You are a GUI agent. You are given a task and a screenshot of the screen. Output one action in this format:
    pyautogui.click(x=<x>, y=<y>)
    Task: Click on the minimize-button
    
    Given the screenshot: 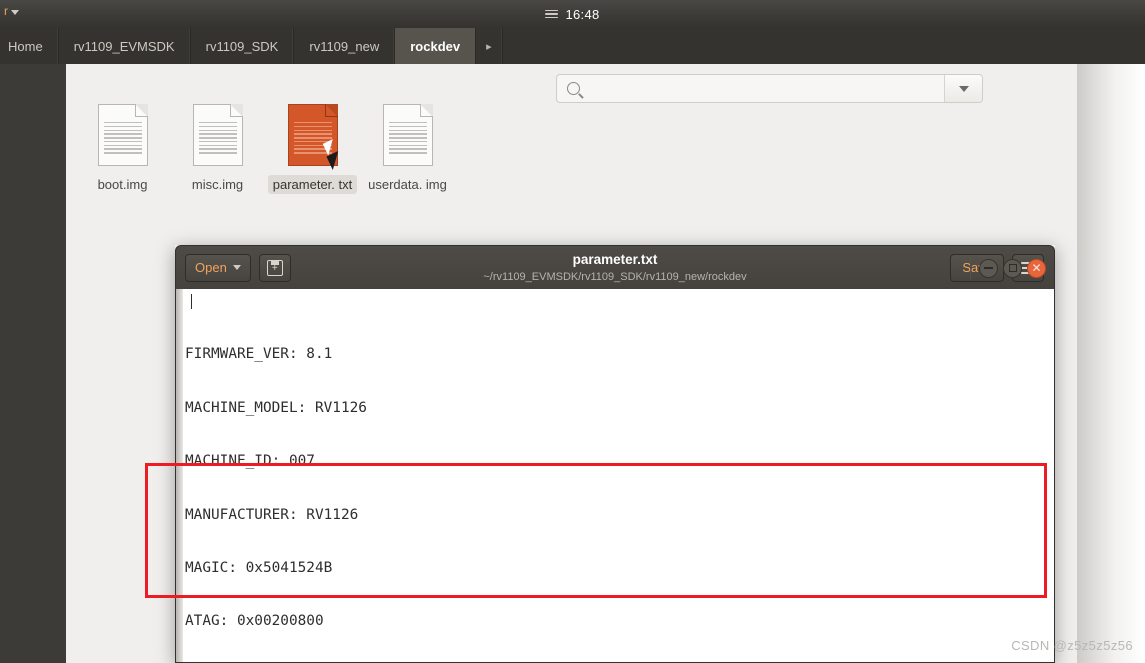 What is the action you would take?
    pyautogui.click(x=988, y=268)
    